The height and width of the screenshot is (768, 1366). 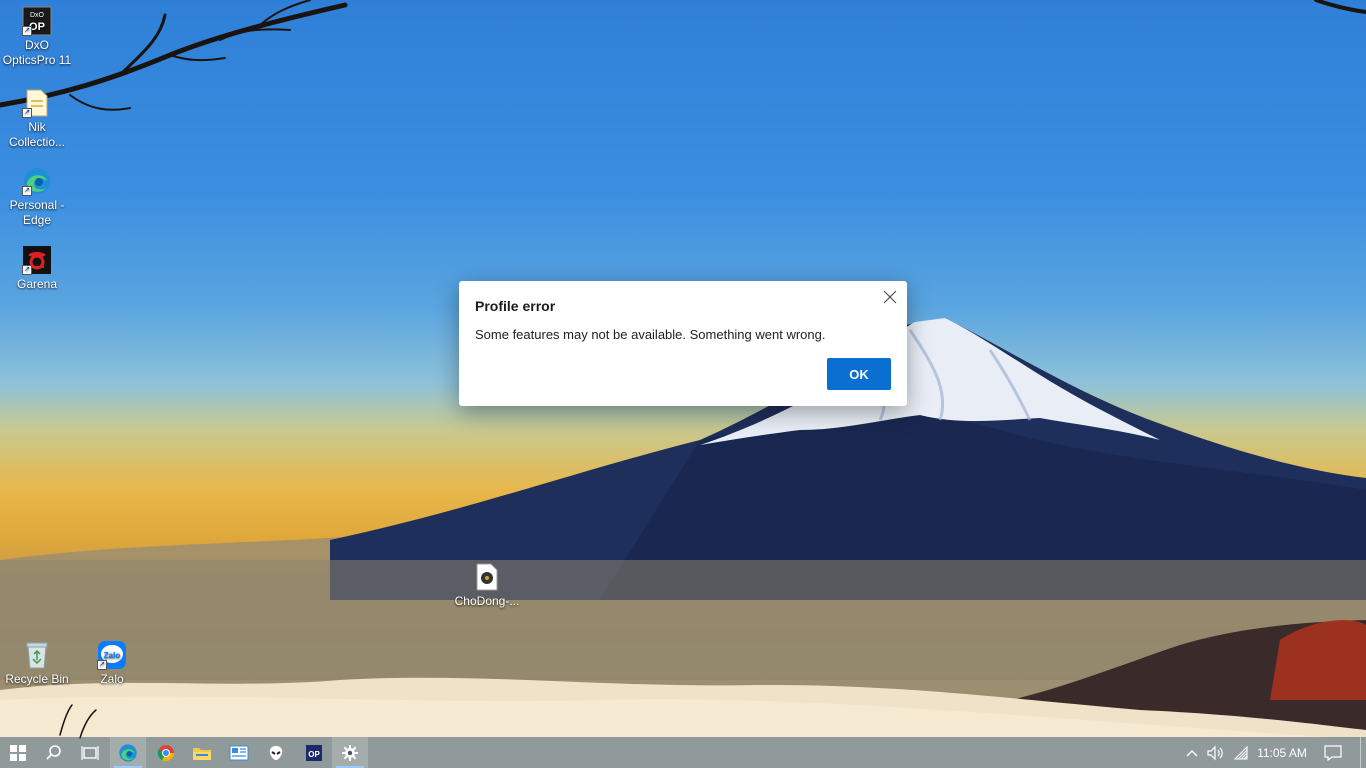 I want to click on desktop-icon-label: Recycle Bin, so click(x=37, y=679).